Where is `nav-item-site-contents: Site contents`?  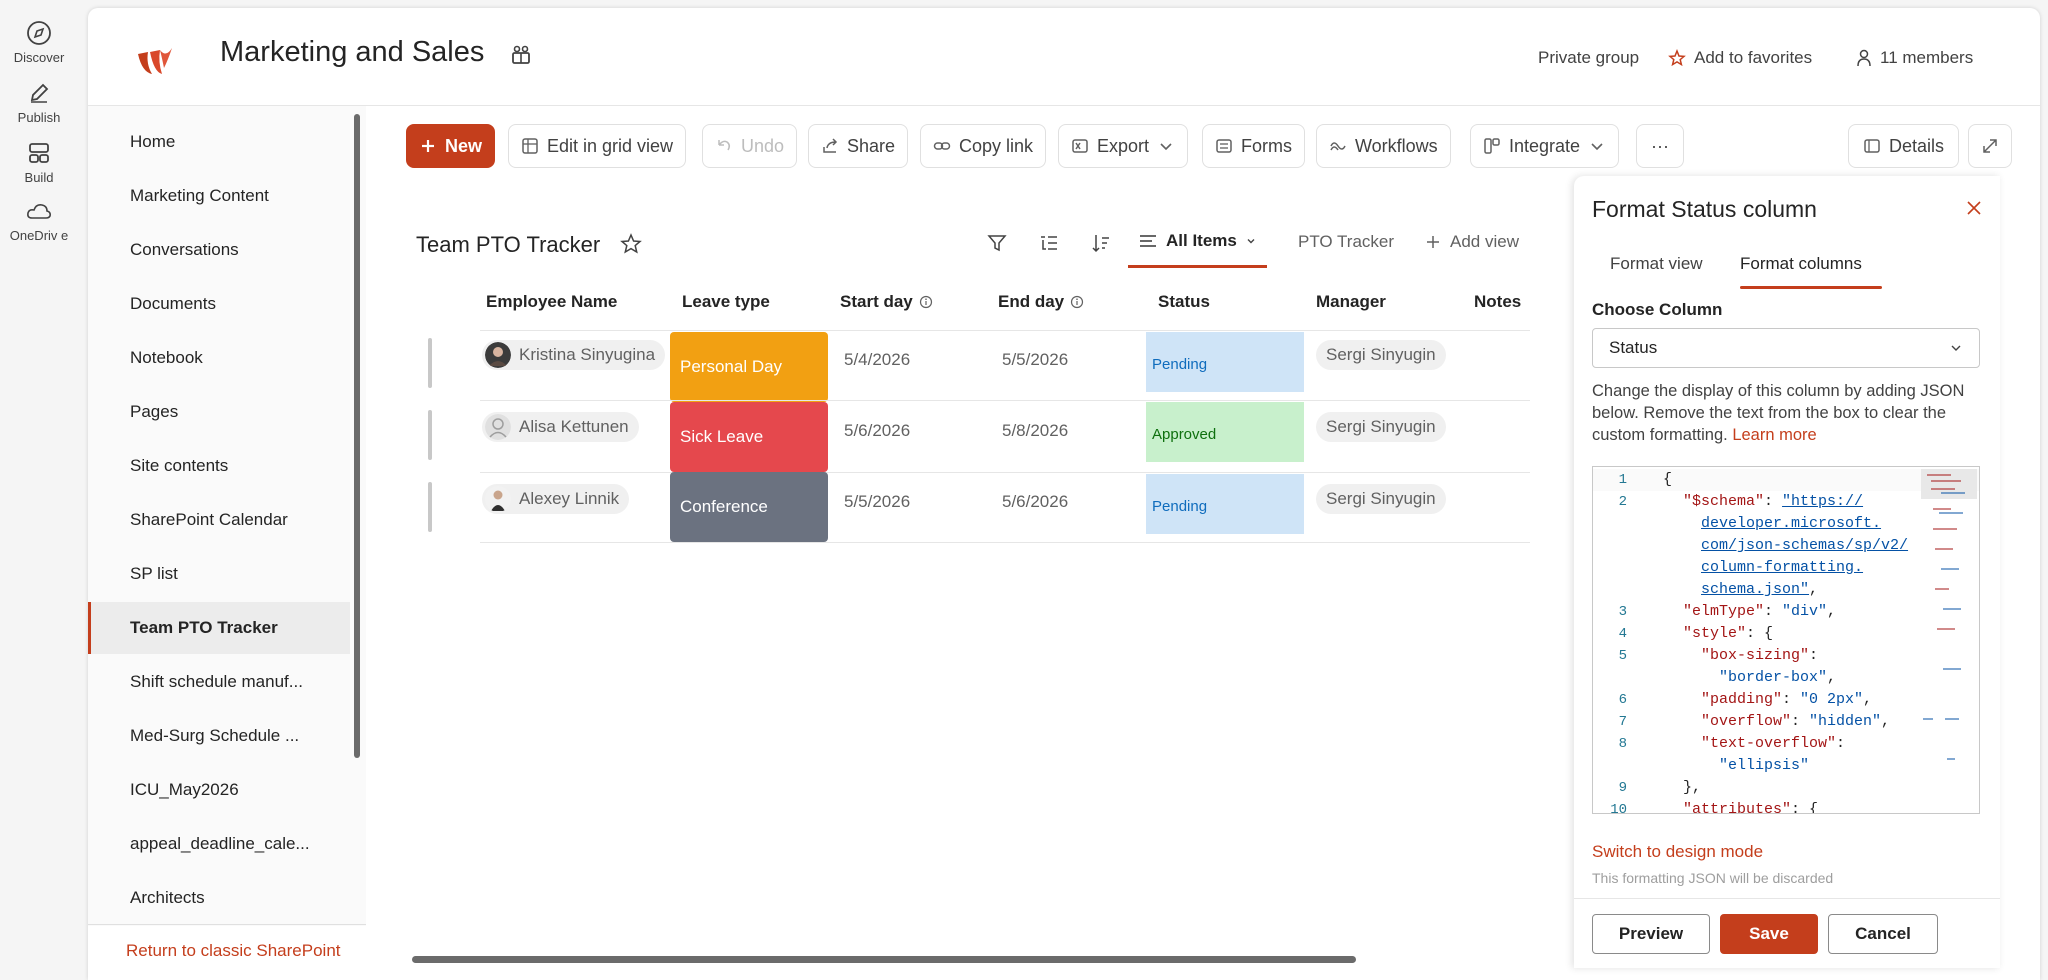
nav-item-site-contents: Site contents is located at coordinates (219, 466).